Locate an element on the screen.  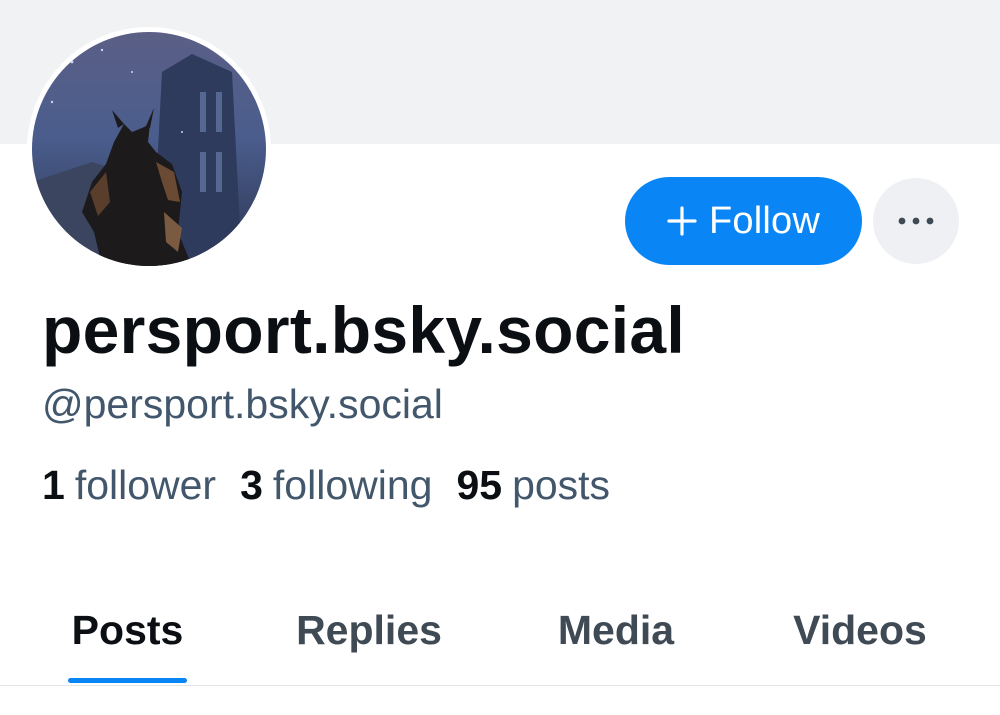
follow-label: Follow is located at coordinates (764, 220).